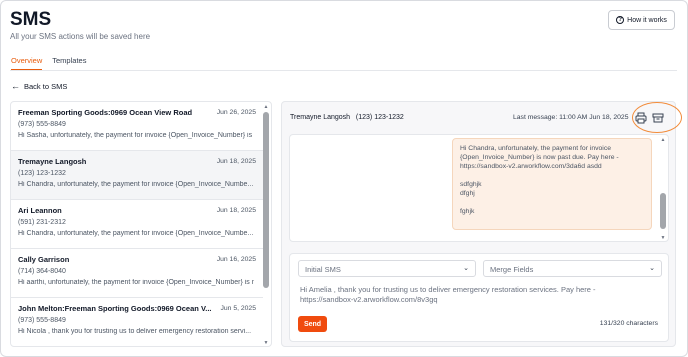 The width and height of the screenshot is (688, 357). I want to click on tabs-divider, so click(343, 70).